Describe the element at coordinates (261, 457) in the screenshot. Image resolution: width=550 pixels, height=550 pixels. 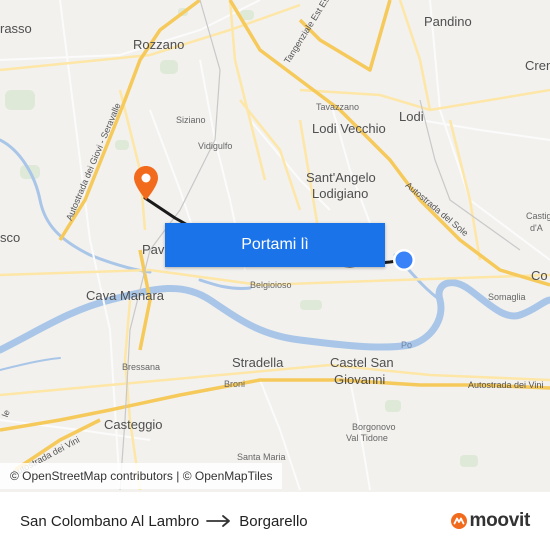
I see `map-label-santa-maria: Santa Maria` at that location.